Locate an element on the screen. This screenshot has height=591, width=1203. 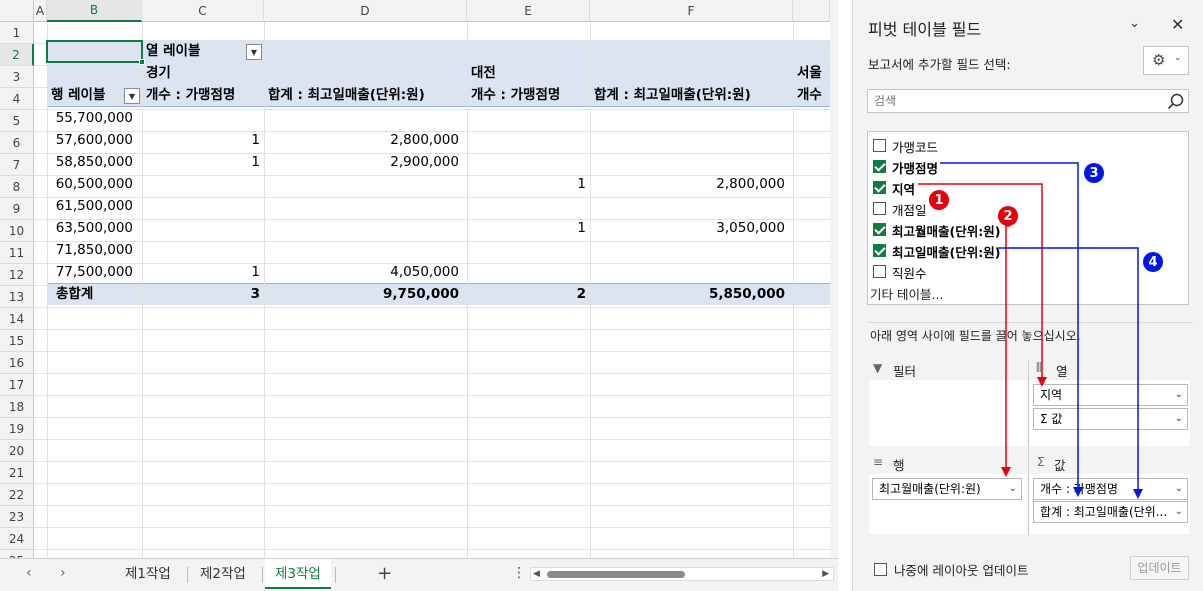
badge-2: 2 is located at coordinates (1008, 216).